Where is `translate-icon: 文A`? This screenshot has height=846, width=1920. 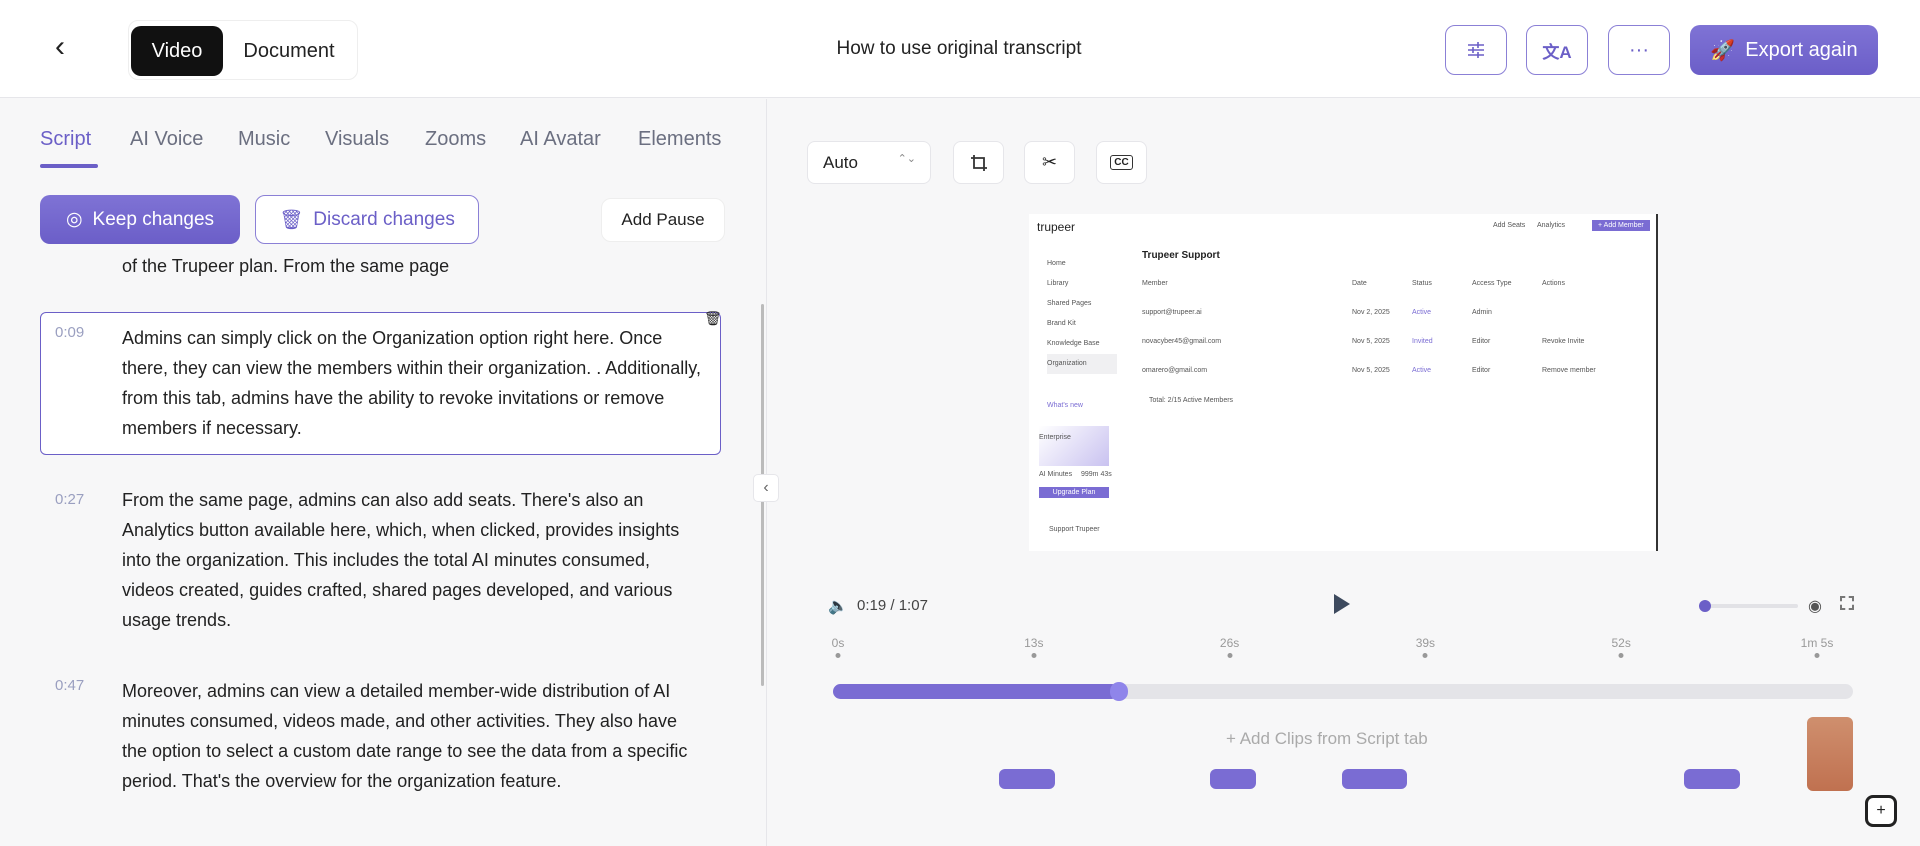
translate-icon: 文A is located at coordinates (1557, 50).